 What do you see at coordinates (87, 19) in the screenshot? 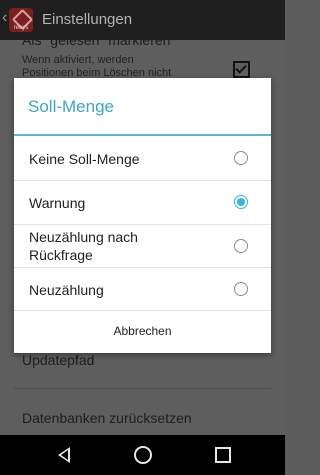
I see `page-title: Einstellungen` at bounding box center [87, 19].